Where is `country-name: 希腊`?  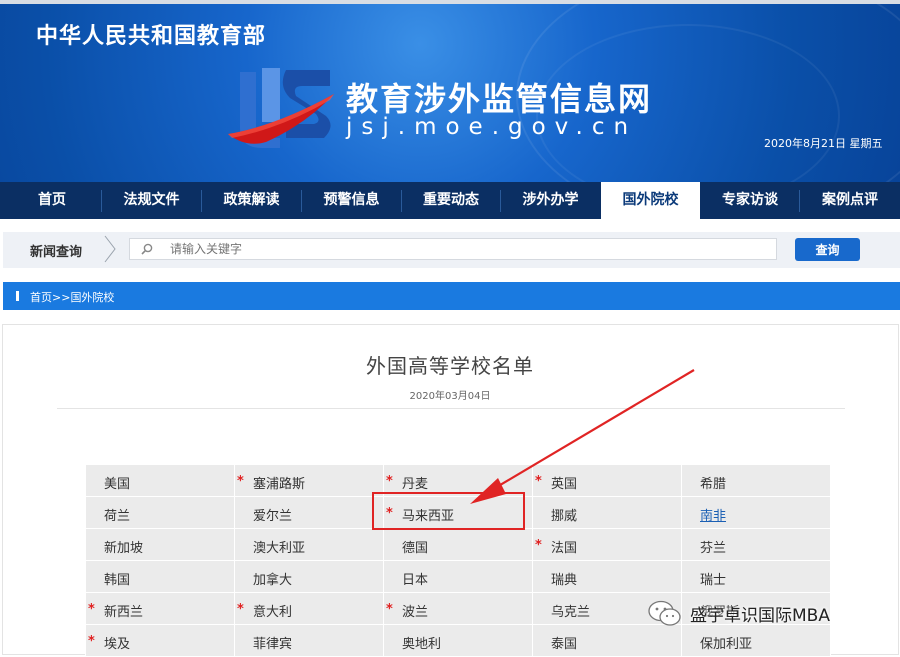 country-name: 希腊 is located at coordinates (713, 484).